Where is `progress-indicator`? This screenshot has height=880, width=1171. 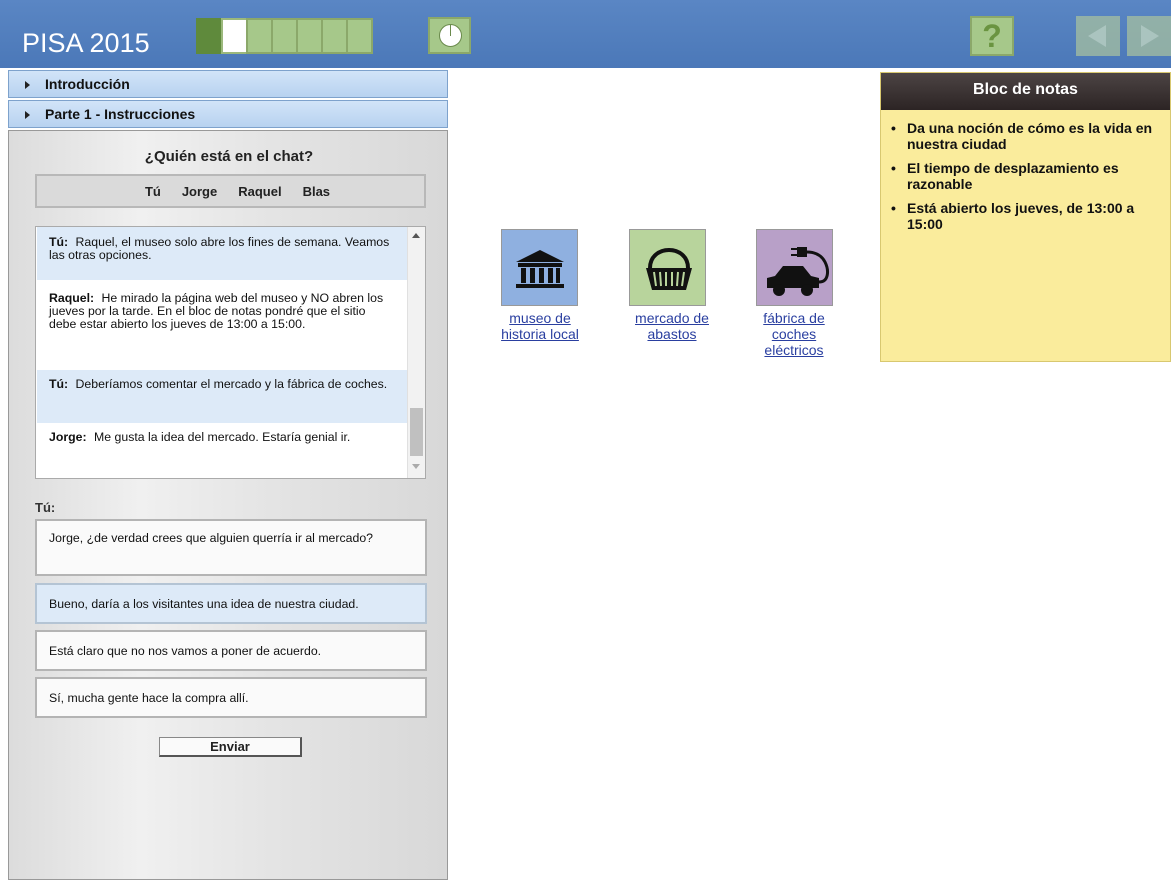
progress-indicator is located at coordinates (284, 36).